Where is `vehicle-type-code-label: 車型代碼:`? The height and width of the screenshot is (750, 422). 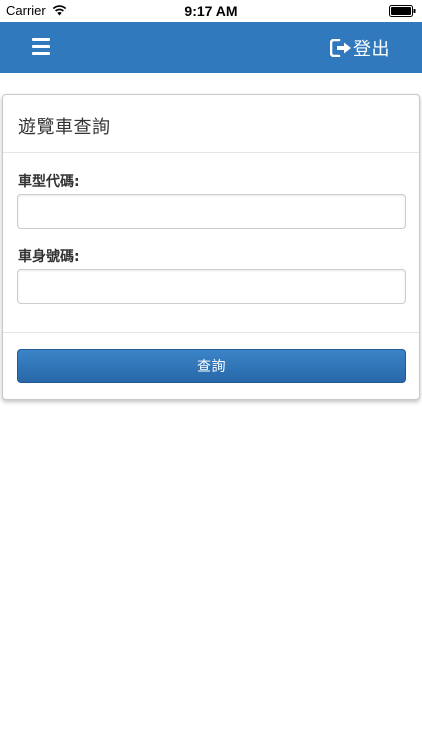
vehicle-type-code-label: 車型代碼: is located at coordinates (49, 182).